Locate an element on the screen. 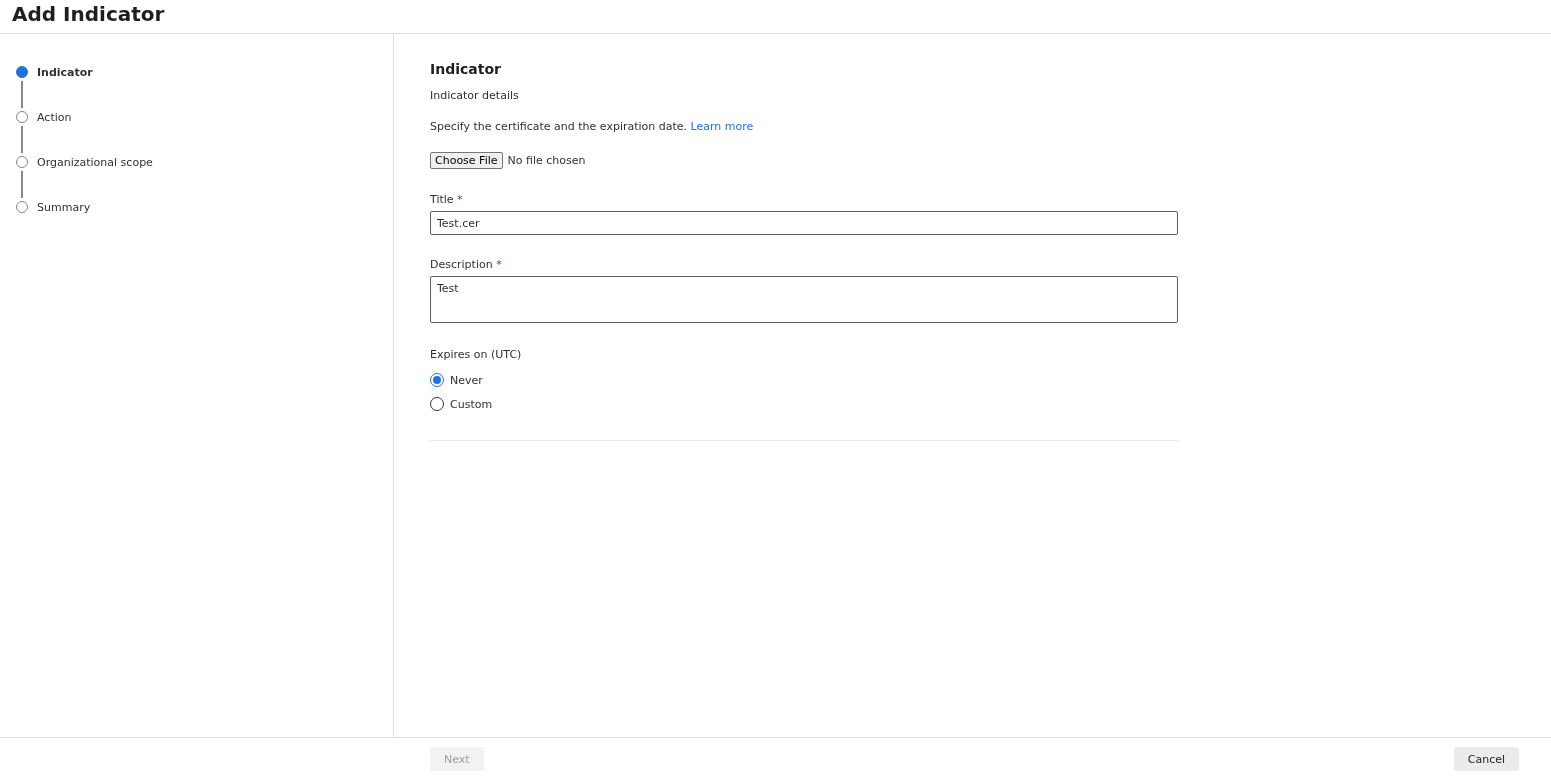  step-label: Indicator is located at coordinates (65, 72).